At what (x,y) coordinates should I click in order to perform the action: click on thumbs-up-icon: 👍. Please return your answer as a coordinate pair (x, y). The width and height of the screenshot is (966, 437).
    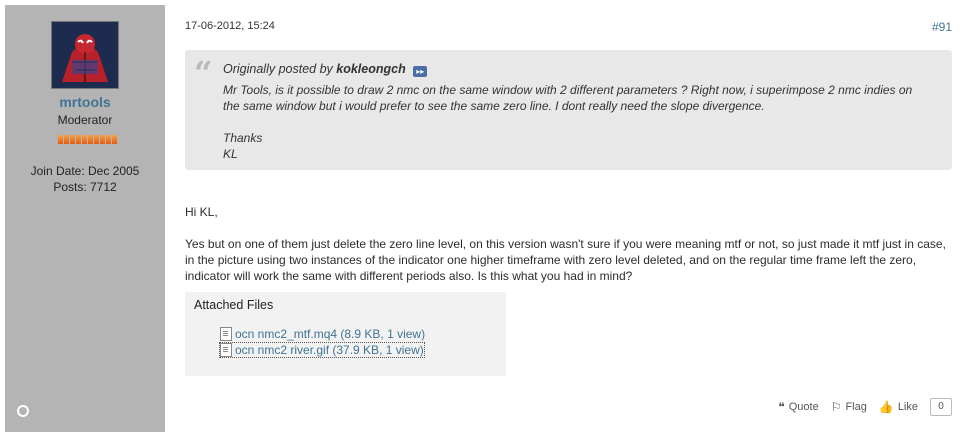
    Looking at the image, I should click on (886, 407).